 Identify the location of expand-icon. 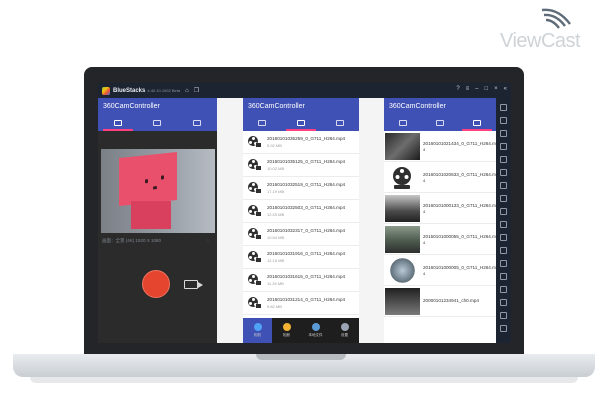
(503, 107).